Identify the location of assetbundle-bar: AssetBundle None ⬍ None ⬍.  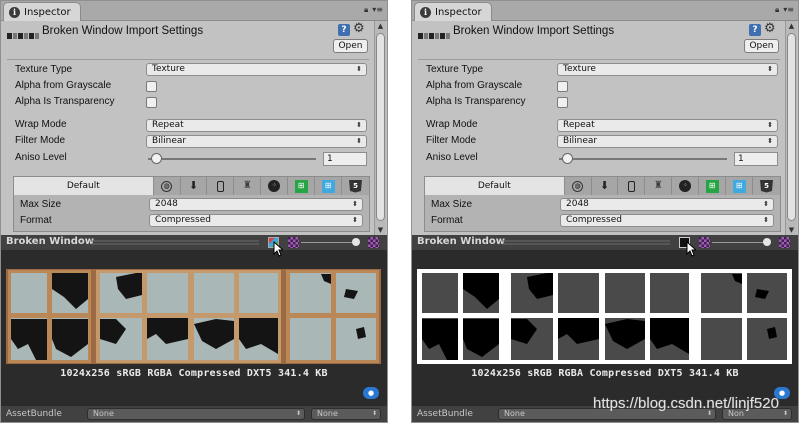
(194, 414).